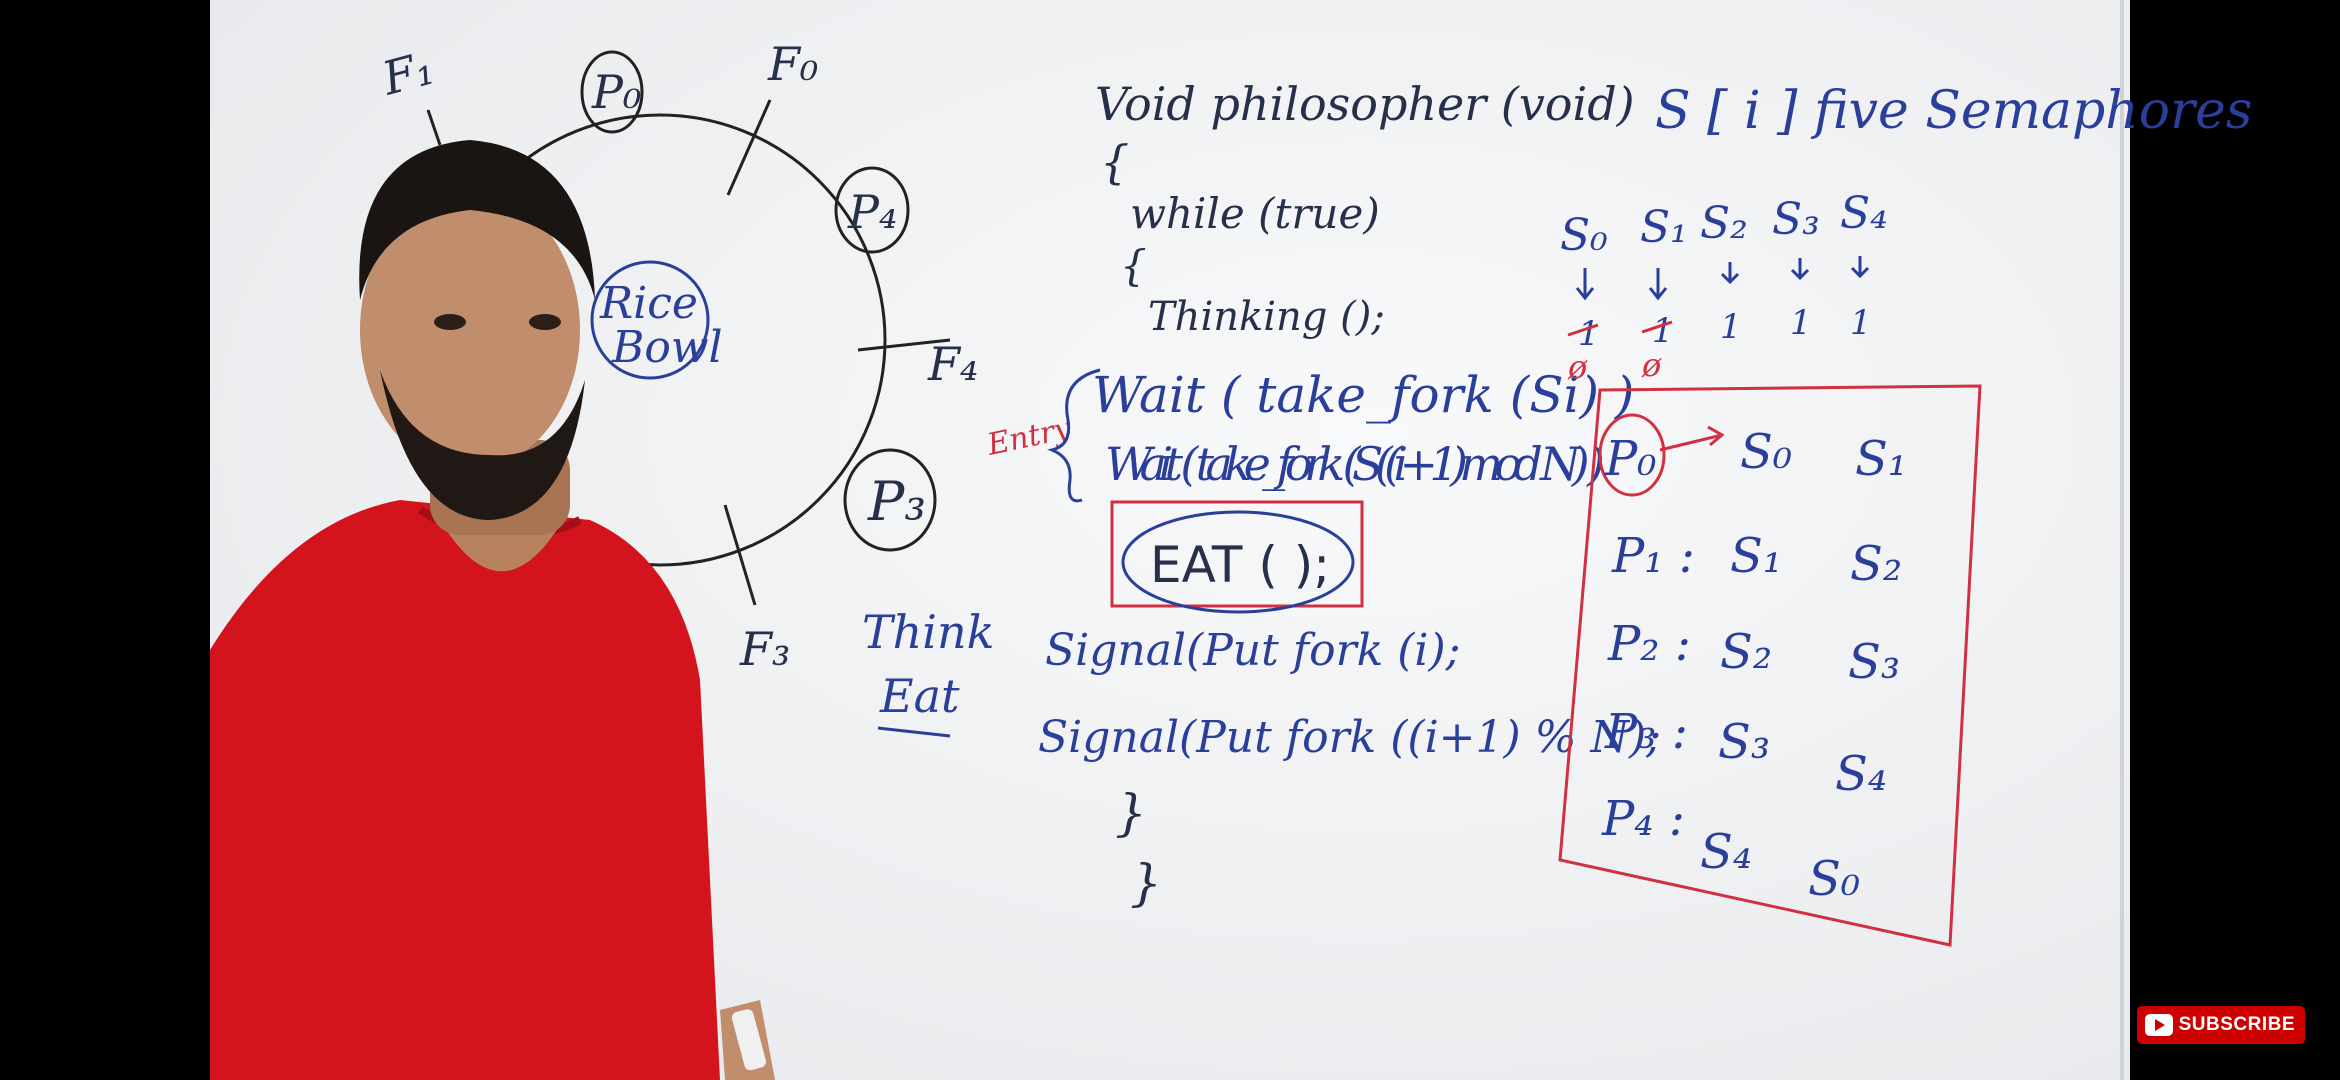 The image size is (2340, 1080). I want to click on table-row-0-left: S₀, so click(1766, 452).